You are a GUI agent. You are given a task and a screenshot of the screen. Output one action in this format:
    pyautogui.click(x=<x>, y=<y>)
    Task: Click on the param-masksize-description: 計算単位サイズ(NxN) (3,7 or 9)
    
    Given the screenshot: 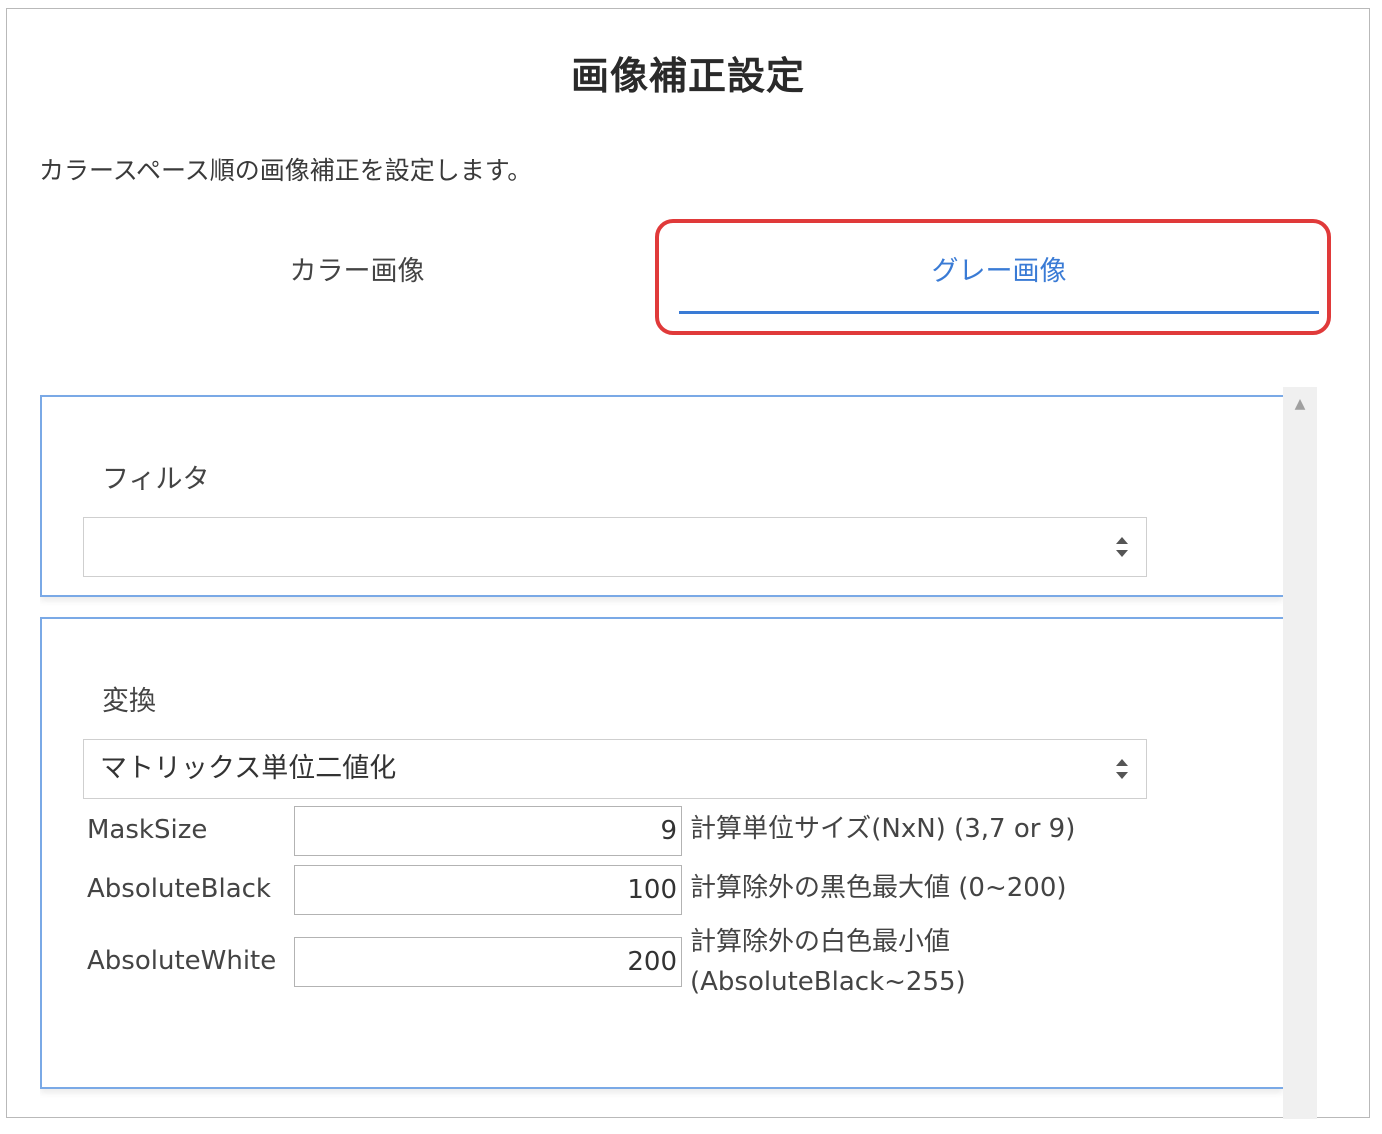 What is the action you would take?
    pyautogui.click(x=882, y=829)
    